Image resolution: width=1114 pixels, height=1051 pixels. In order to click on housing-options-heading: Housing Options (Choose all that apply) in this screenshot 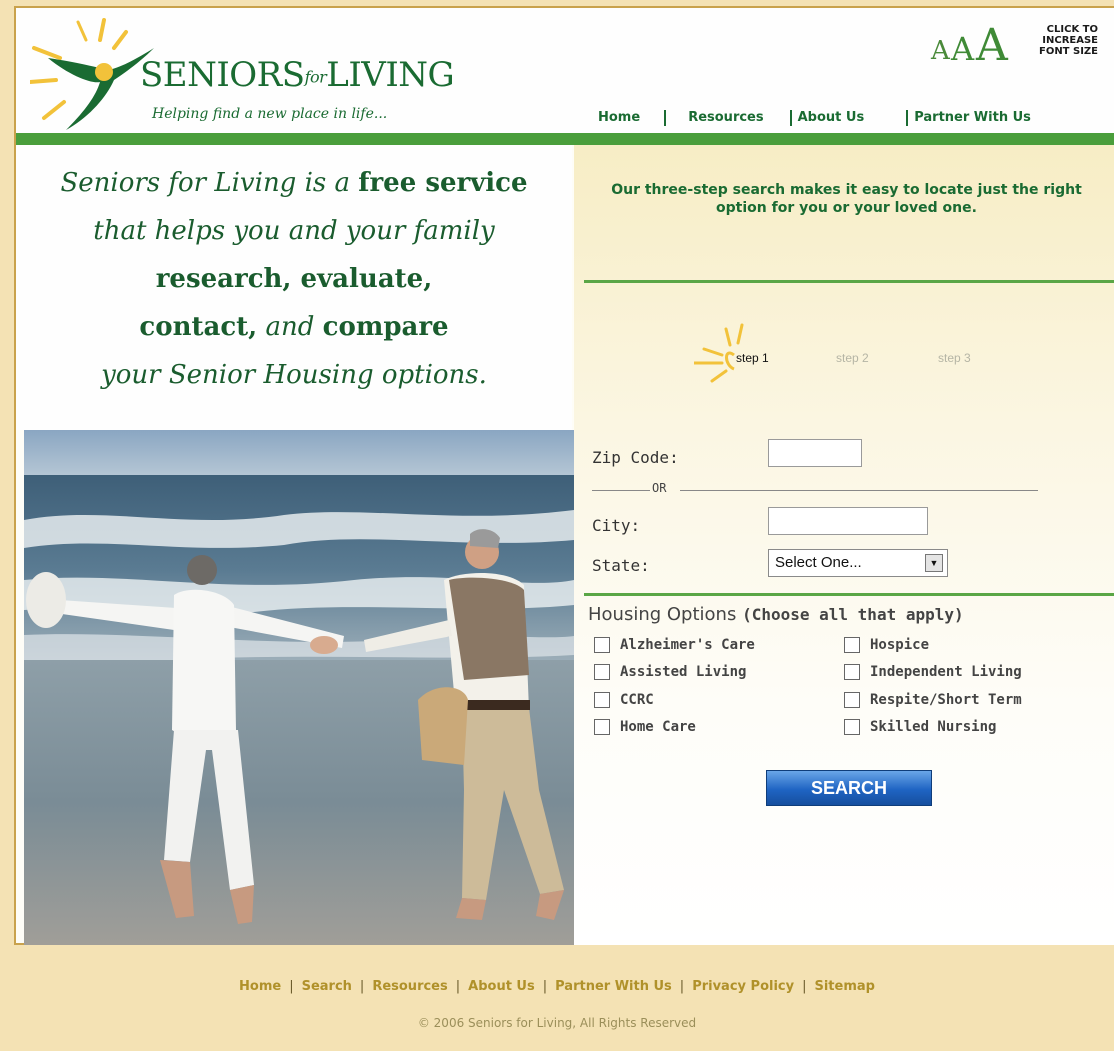, I will do `click(776, 614)`.